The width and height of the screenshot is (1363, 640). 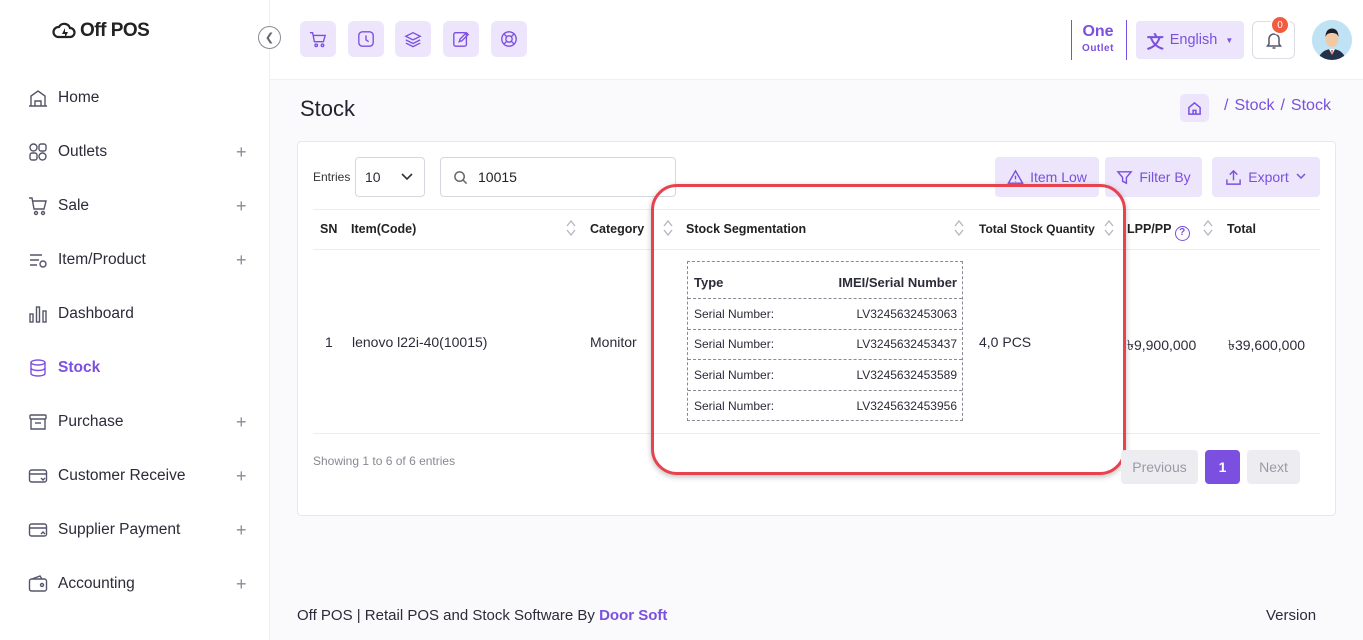 I want to click on footer-version: Version, so click(x=1291, y=615).